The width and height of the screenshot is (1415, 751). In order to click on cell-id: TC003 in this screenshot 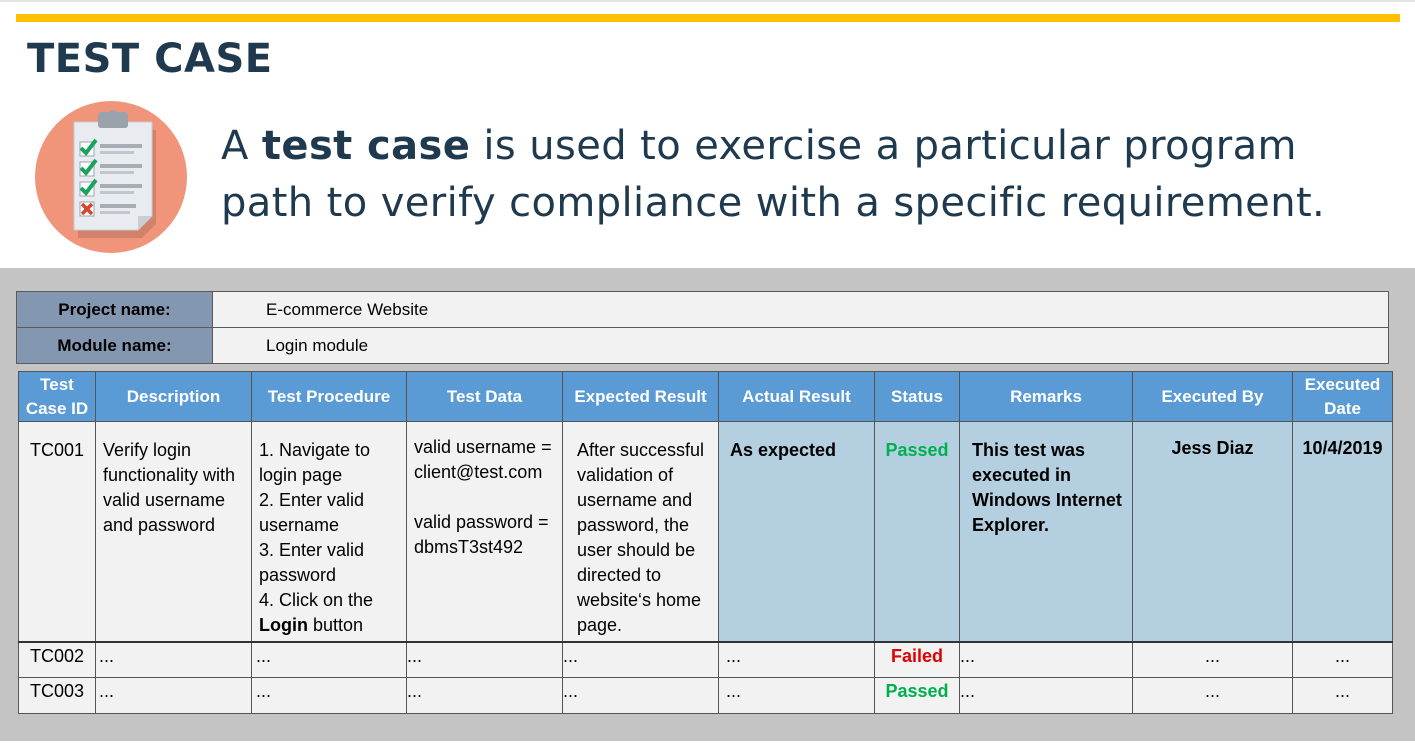, I will do `click(57, 695)`.